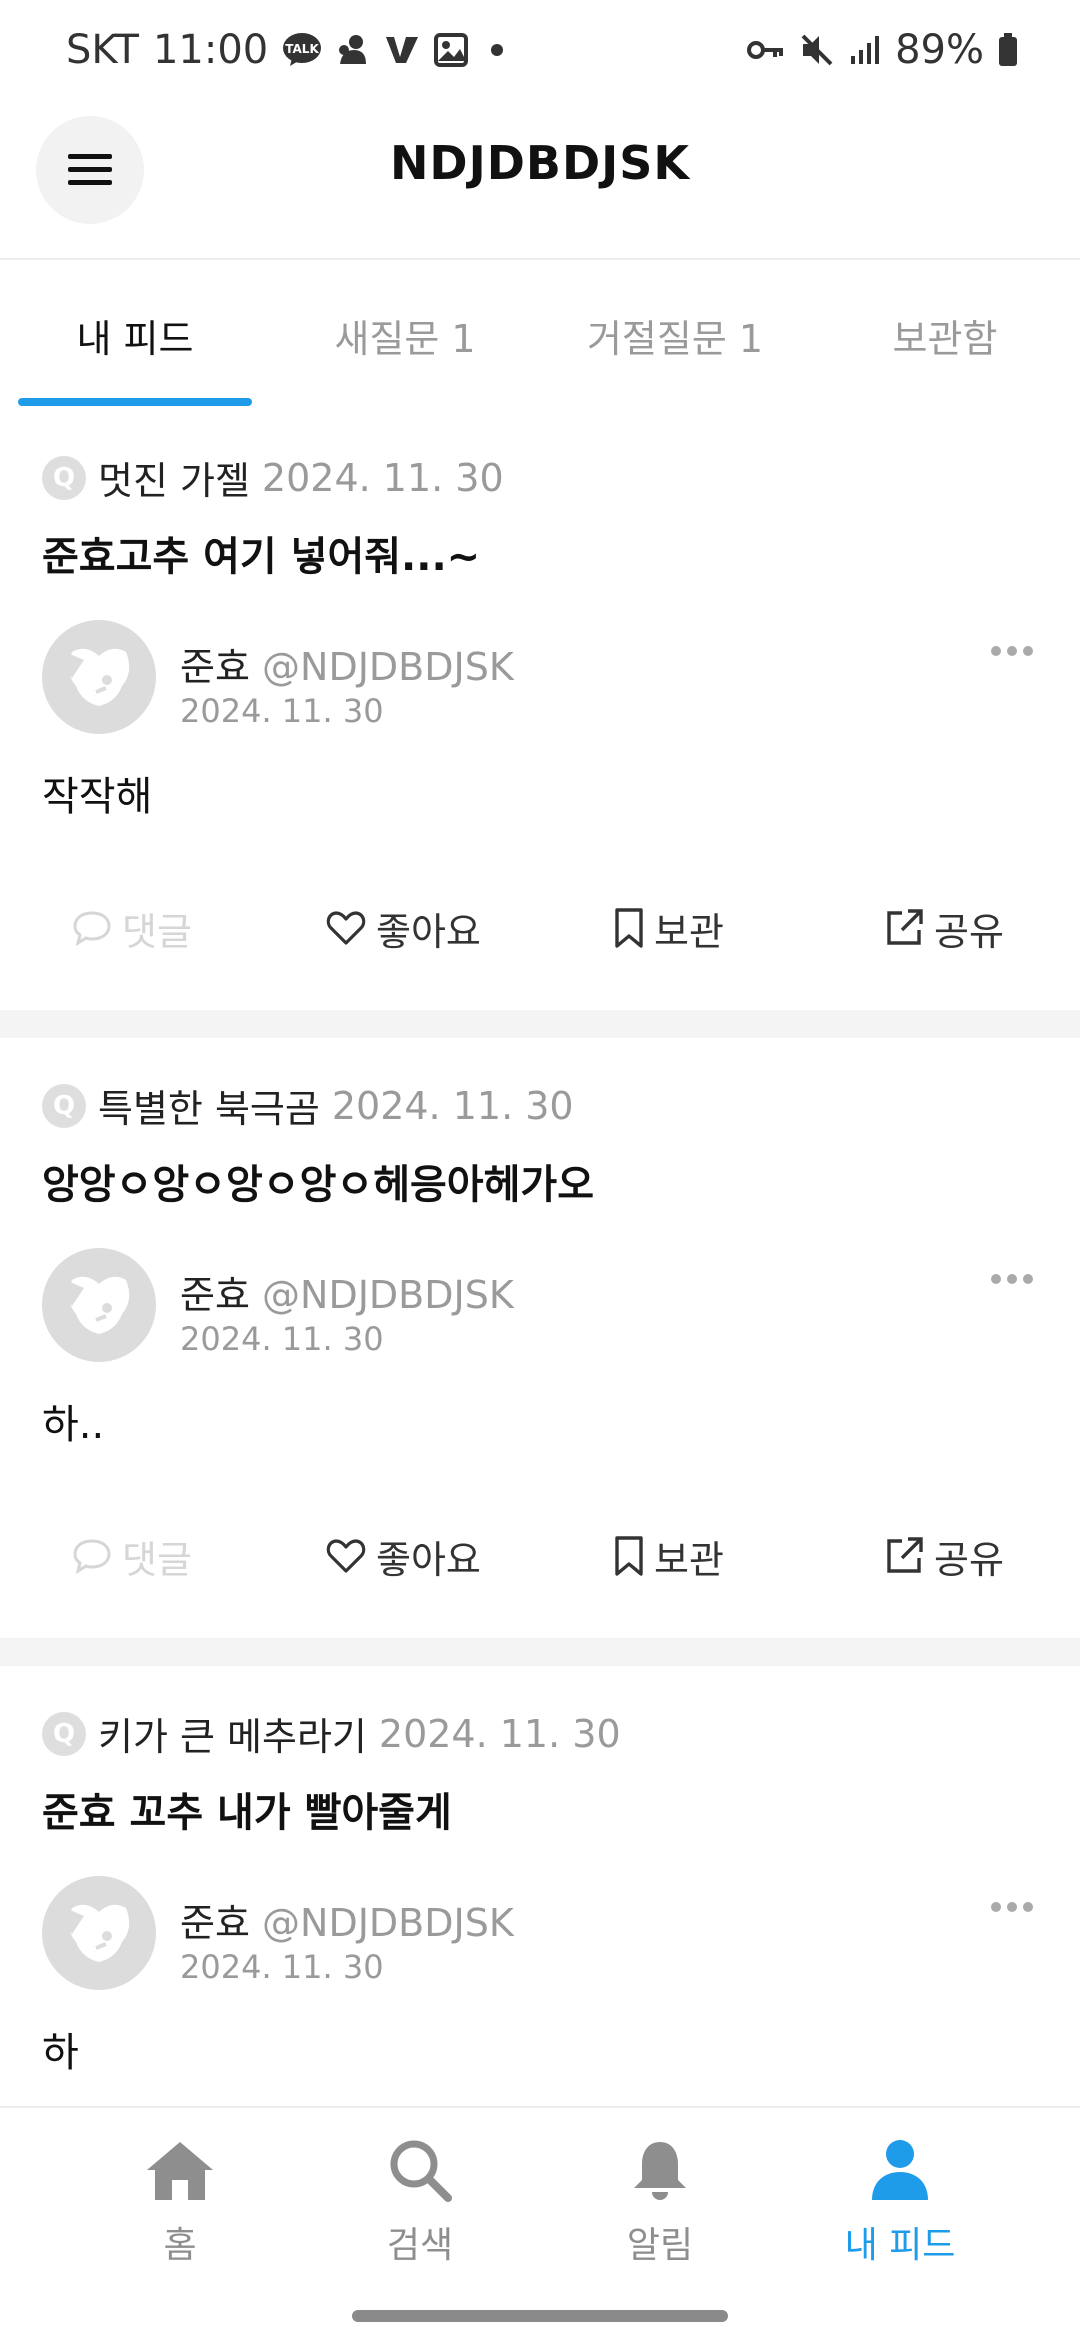 This screenshot has width=1080, height=2340. What do you see at coordinates (247, 1809) in the screenshot?
I see `question-text: 준효 꼬추 내가 빨아줄게` at bounding box center [247, 1809].